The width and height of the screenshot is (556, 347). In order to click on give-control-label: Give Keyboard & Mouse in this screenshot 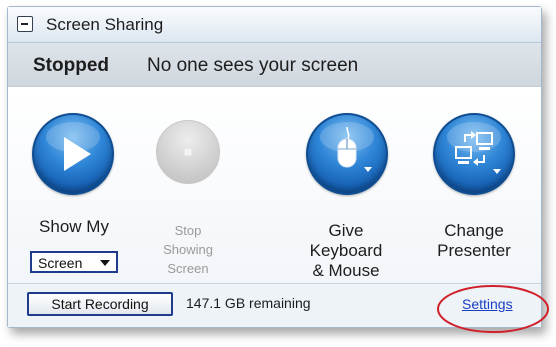, I will do `click(346, 250)`.